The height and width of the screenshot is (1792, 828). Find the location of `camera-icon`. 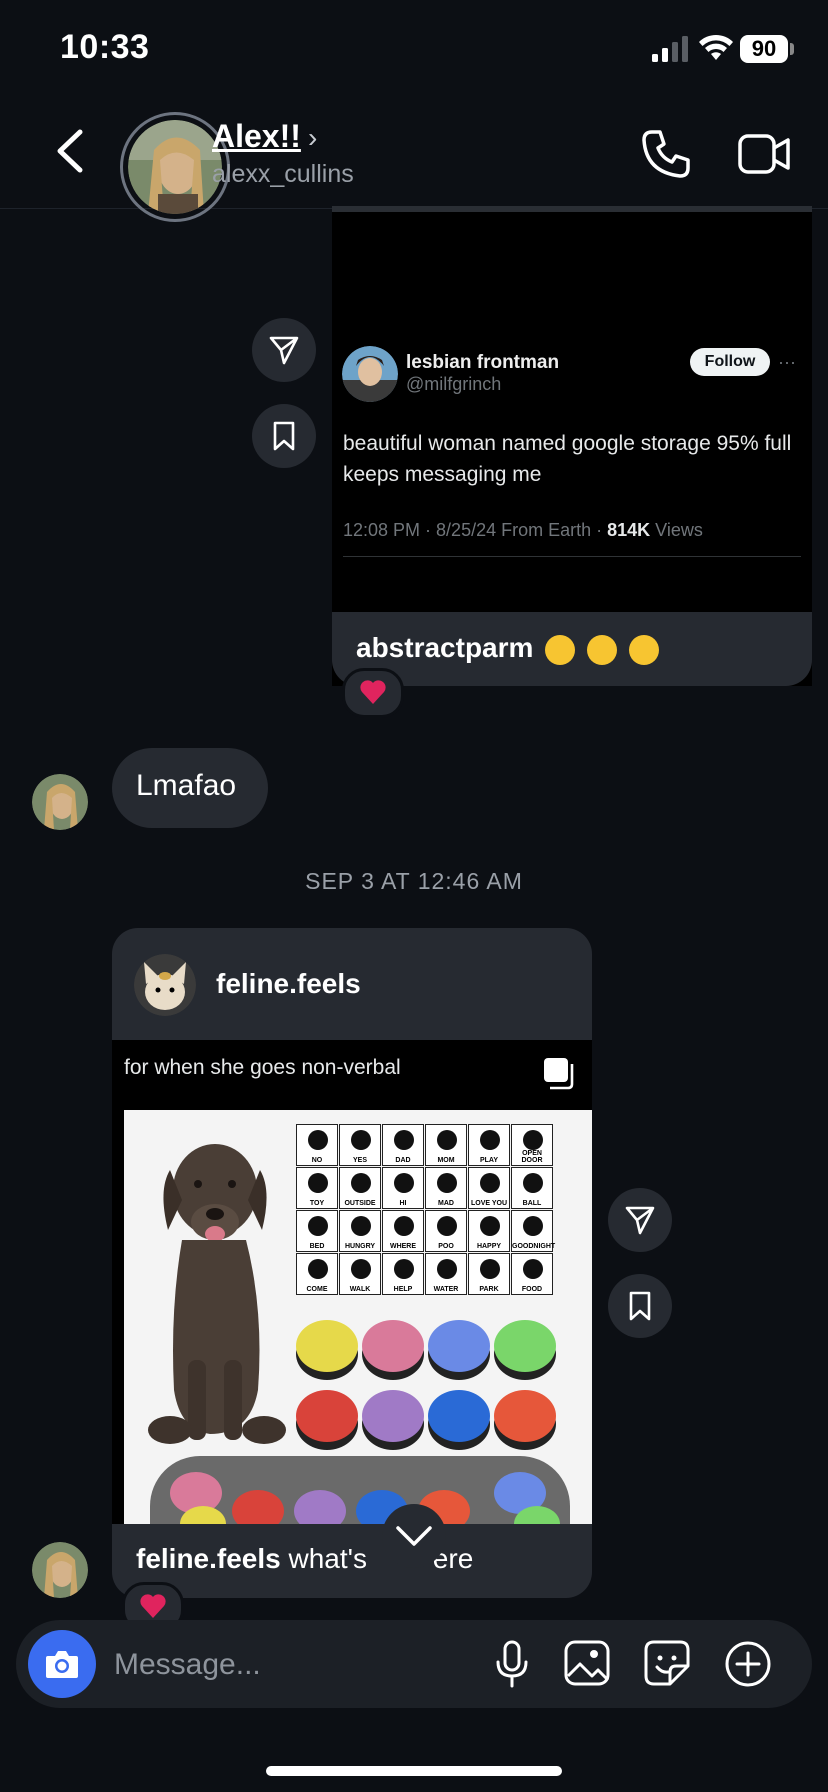

camera-icon is located at coordinates (62, 1664).